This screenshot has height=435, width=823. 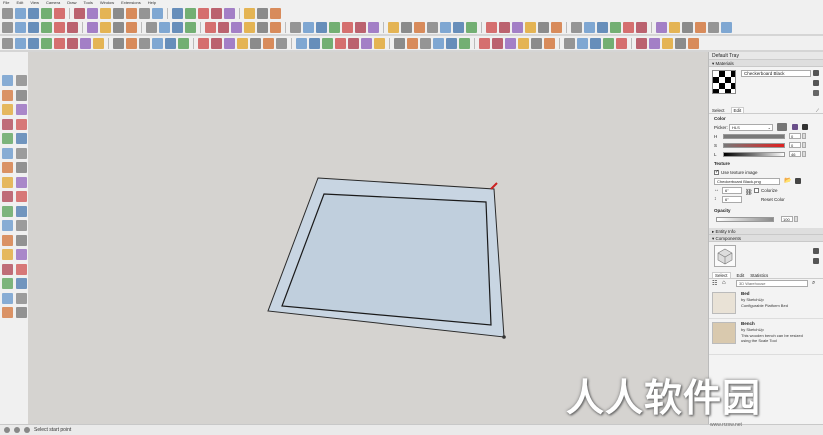 What do you see at coordinates (776, 73) in the screenshot?
I see `material-name-field: Checkerboard Black` at bounding box center [776, 73].